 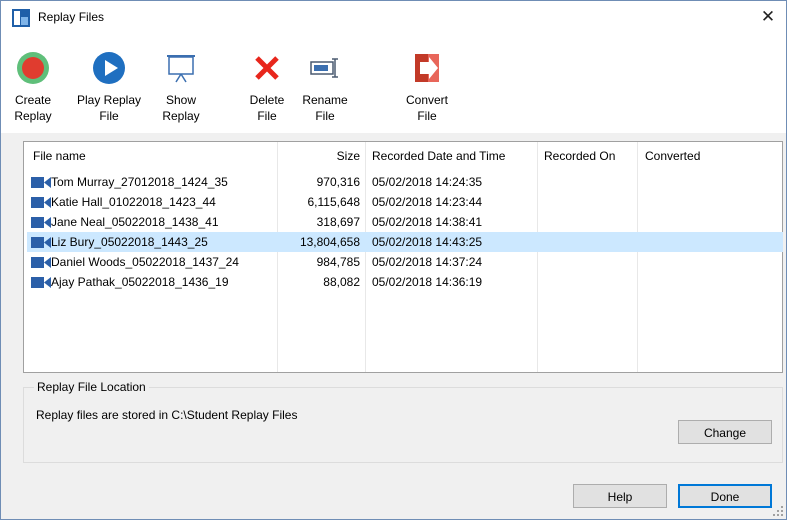 I want to click on recorded-date-cell: 05/02/2018 14:36:19, so click(x=427, y=282).